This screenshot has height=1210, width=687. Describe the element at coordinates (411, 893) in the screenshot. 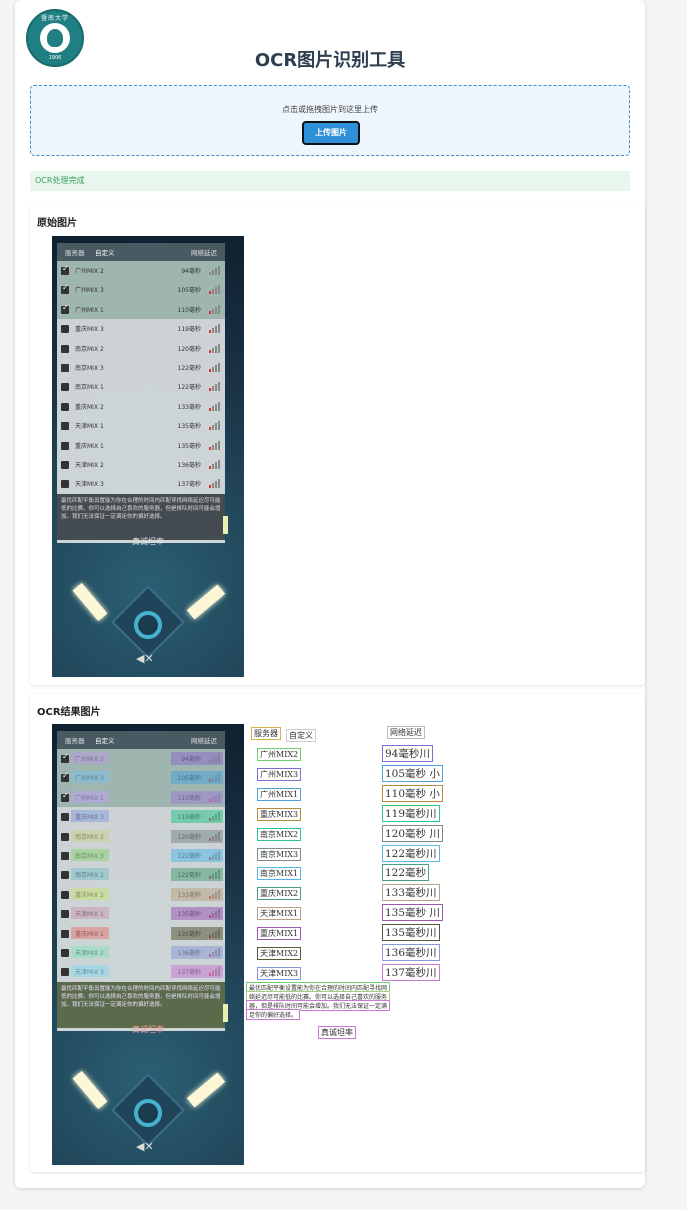

I see `ocr-ping: 133毫秒川` at that location.